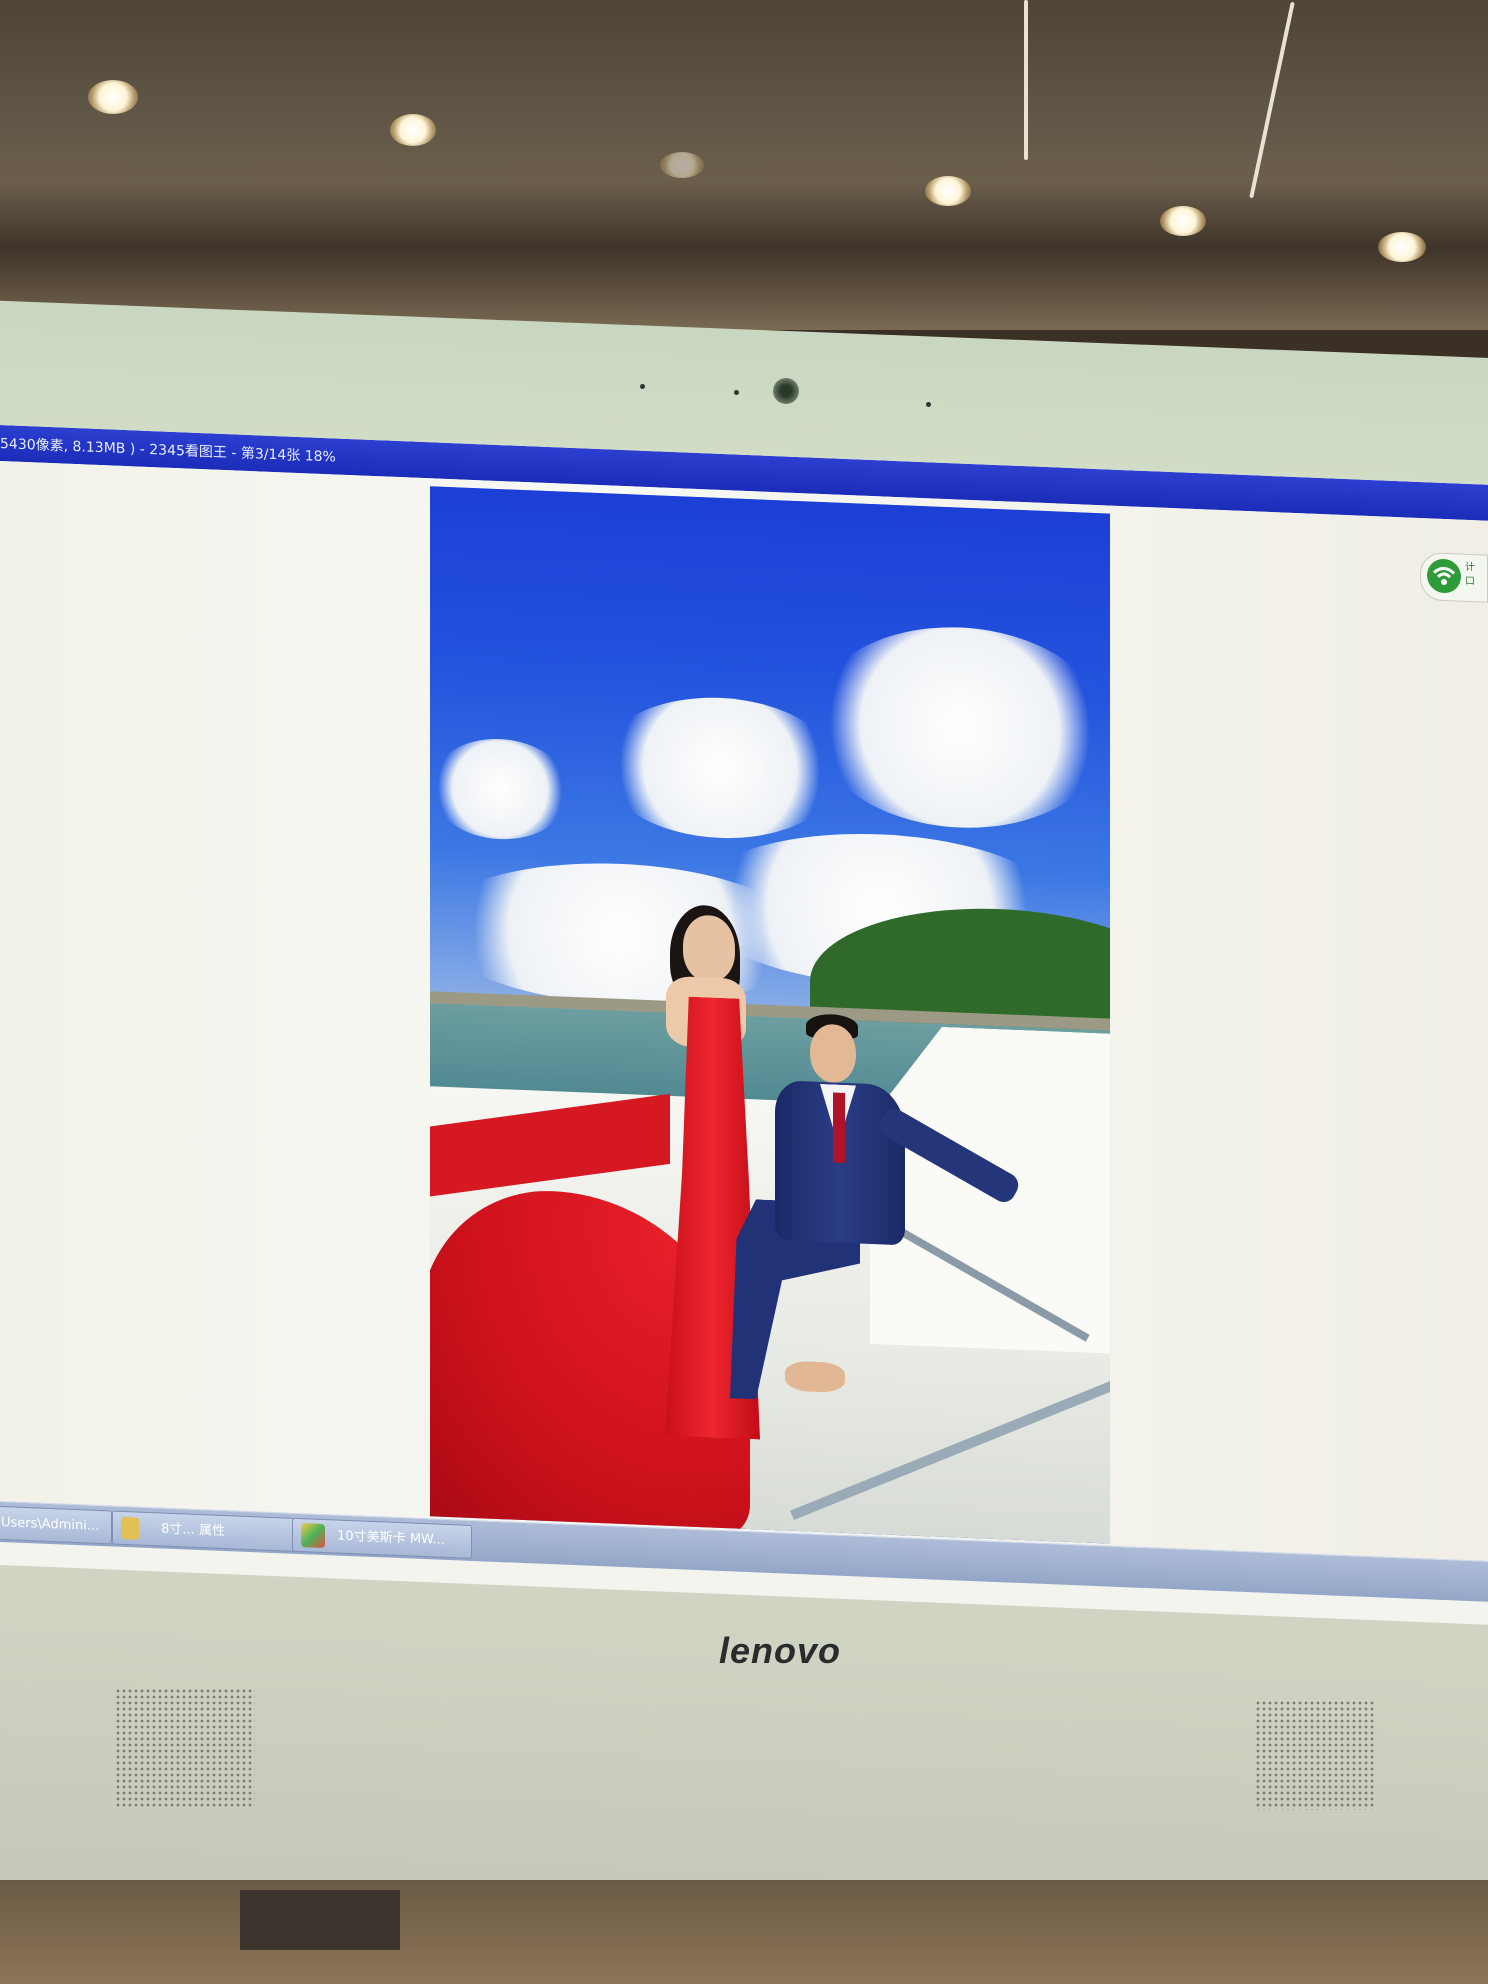  What do you see at coordinates (786, 391) in the screenshot?
I see `webcam-icon` at bounding box center [786, 391].